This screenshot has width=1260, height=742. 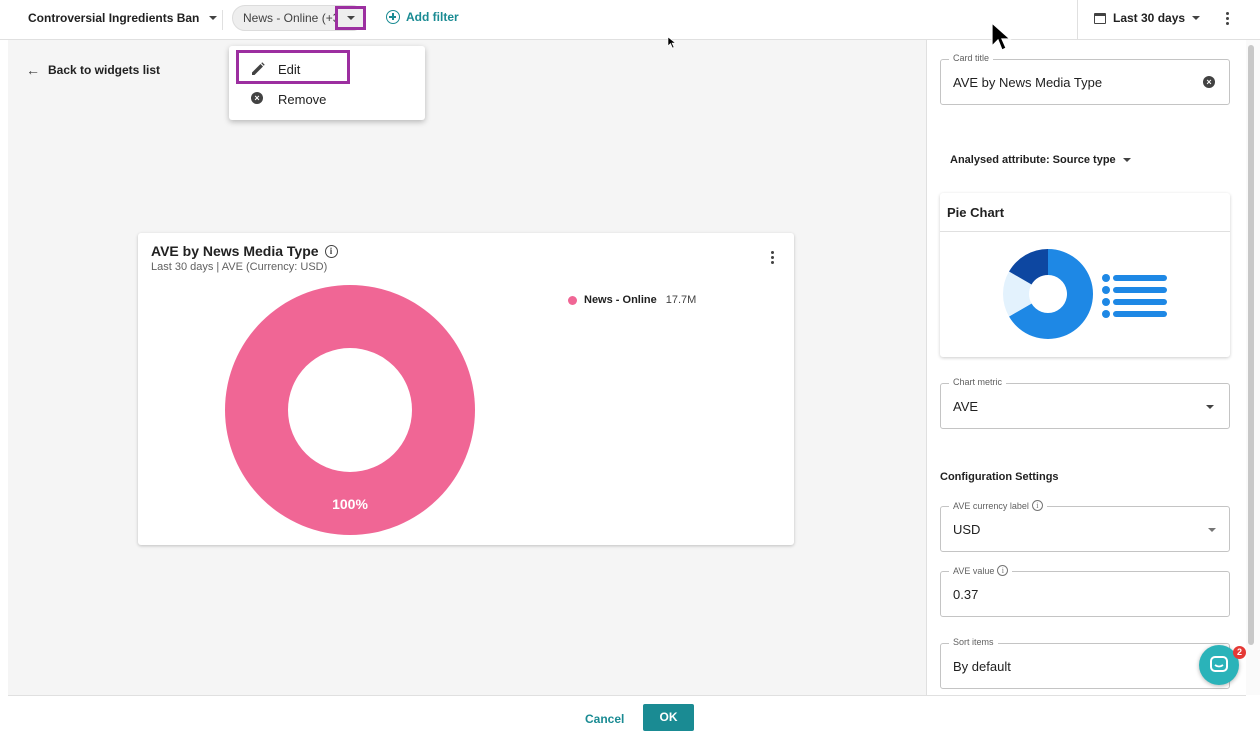 I want to click on date-range-label: Last 30 days, so click(x=1149, y=18).